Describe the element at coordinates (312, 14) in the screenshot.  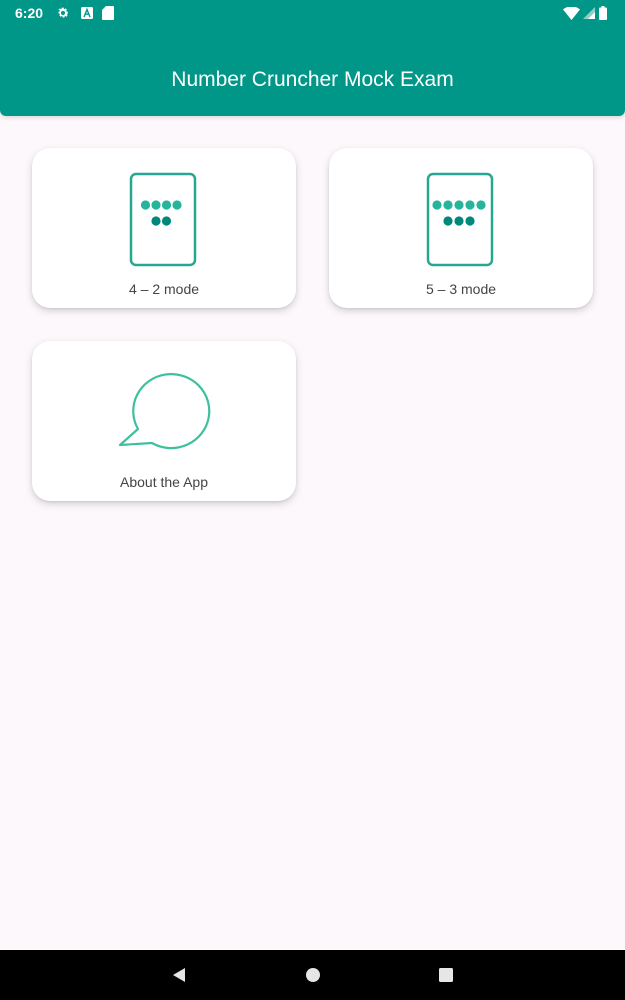
I see `status-bar: 6:20` at that location.